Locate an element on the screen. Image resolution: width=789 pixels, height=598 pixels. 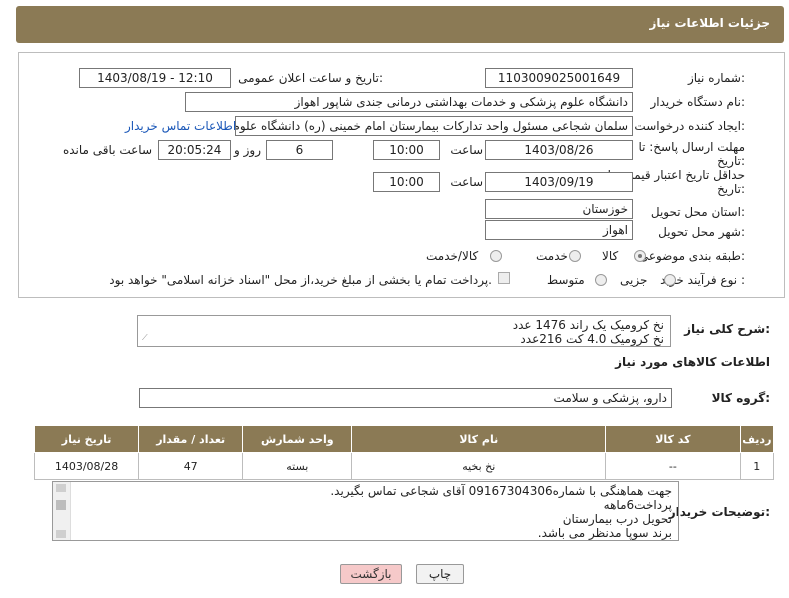
col-goods-name: نام کالا is located at coordinates (479, 439).